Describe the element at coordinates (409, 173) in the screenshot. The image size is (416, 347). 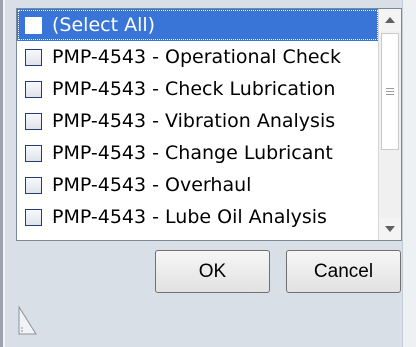
I see `window-right-edge` at that location.